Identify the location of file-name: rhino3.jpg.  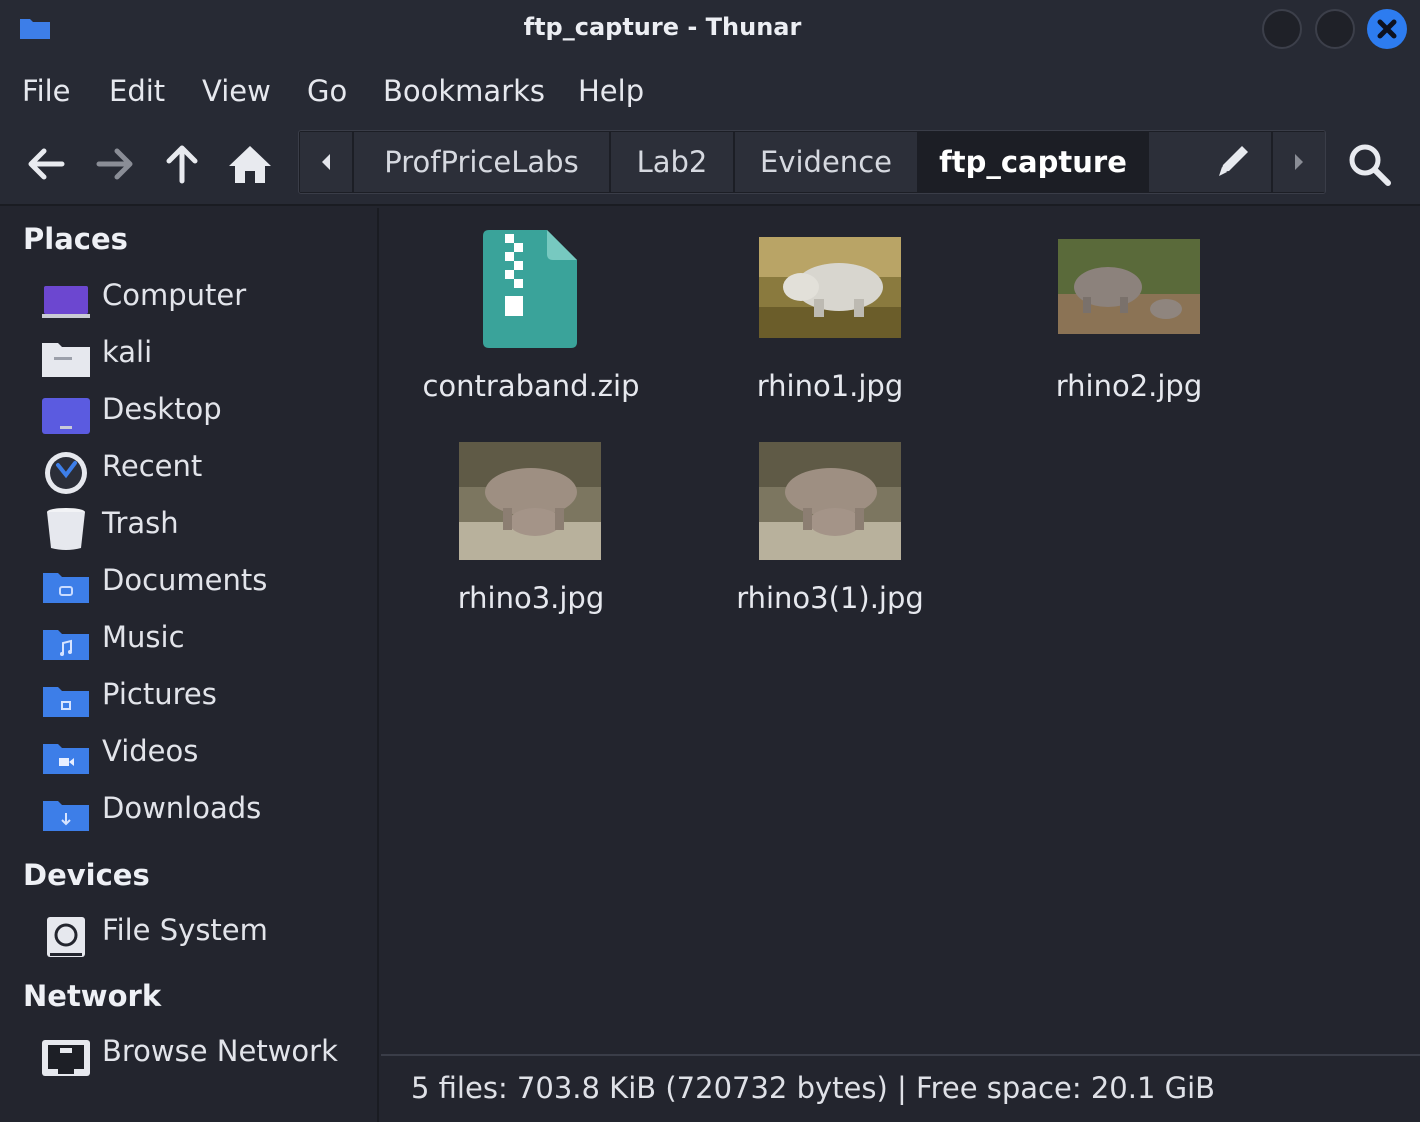
(531, 598).